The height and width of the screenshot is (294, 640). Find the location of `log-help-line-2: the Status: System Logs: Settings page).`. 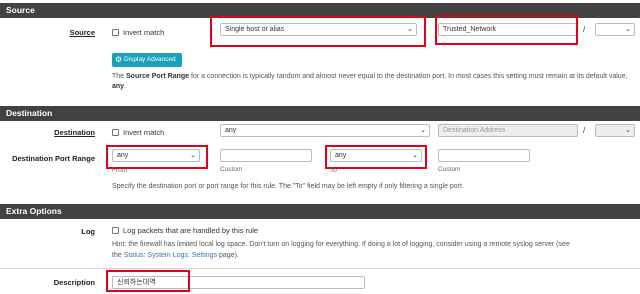

log-help-line-2: the Status: System Logs: Settings page). is located at coordinates (175, 255).